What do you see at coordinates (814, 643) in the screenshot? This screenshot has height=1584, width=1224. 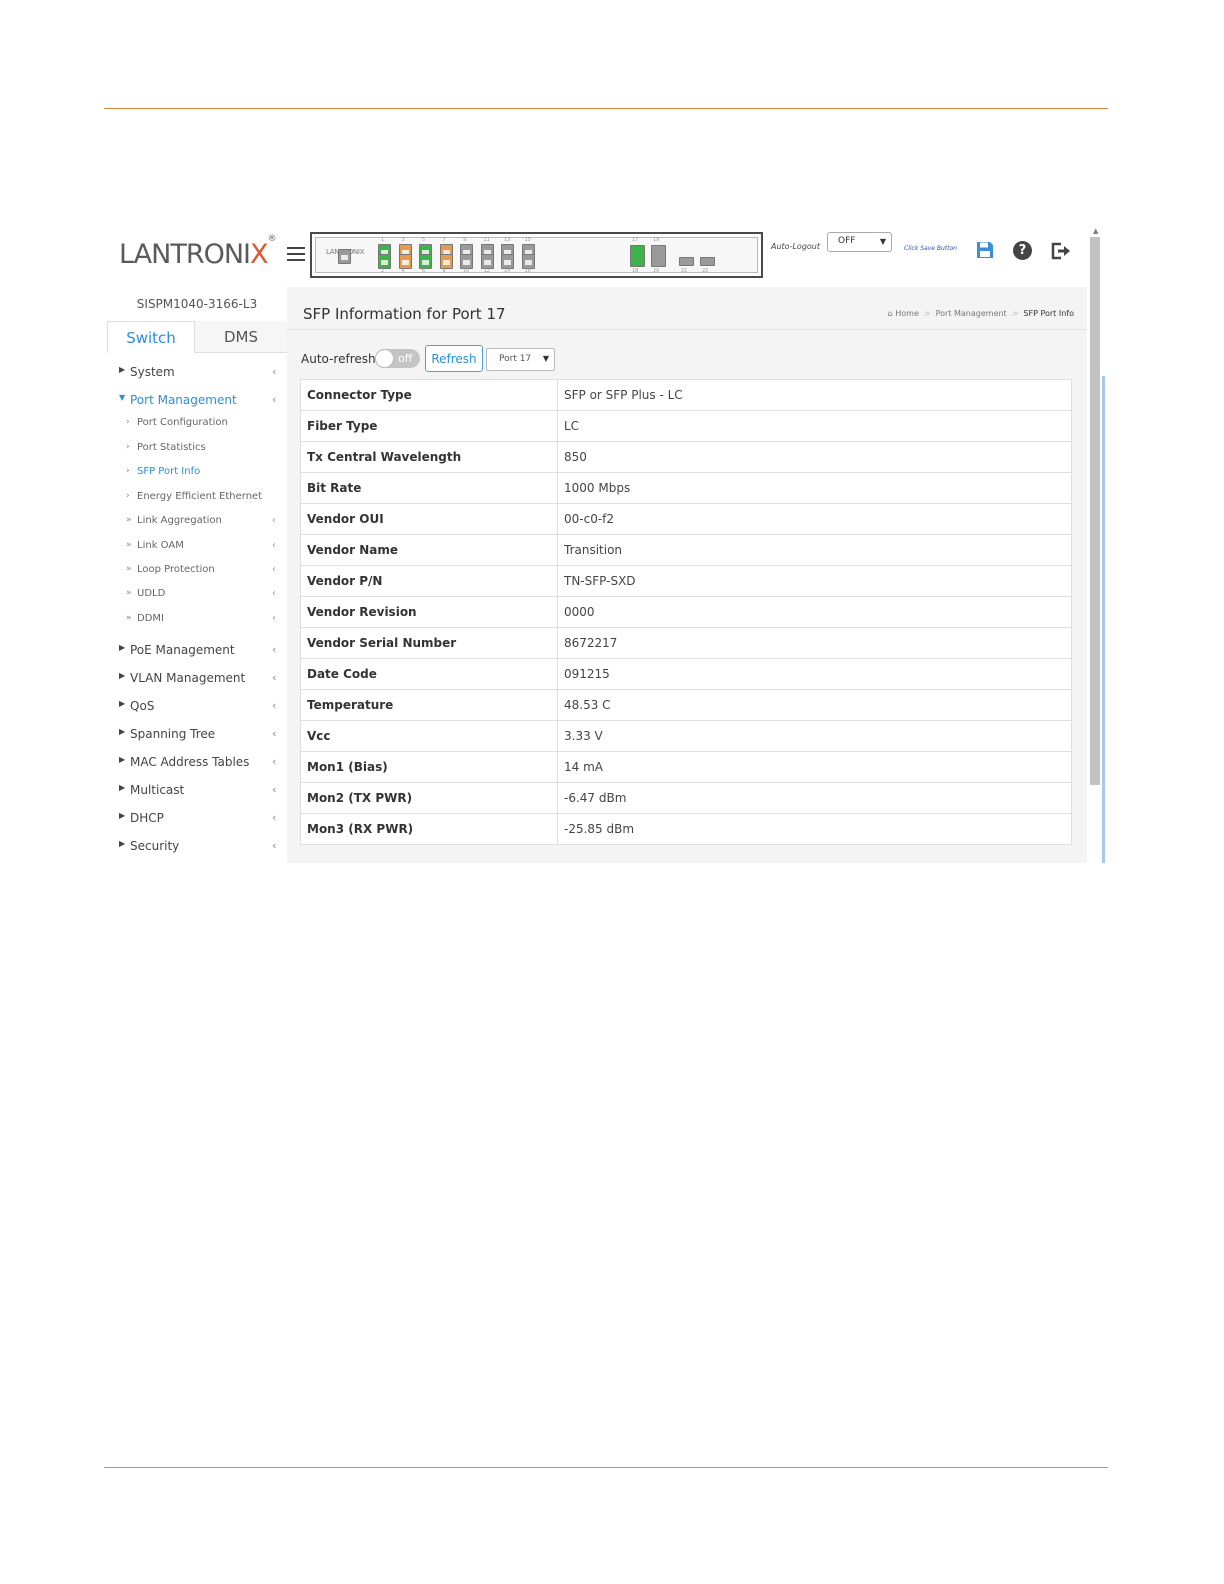 I see `row-value: 8672217` at bounding box center [814, 643].